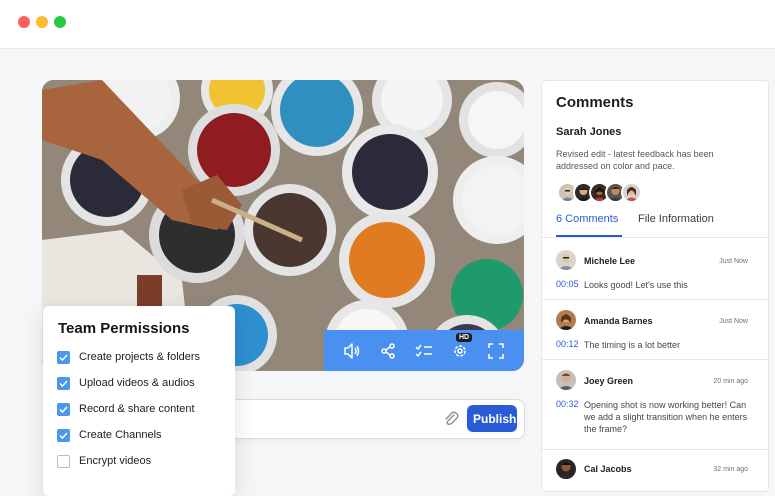 The height and width of the screenshot is (496, 775). I want to click on volume-icon, so click(352, 351).